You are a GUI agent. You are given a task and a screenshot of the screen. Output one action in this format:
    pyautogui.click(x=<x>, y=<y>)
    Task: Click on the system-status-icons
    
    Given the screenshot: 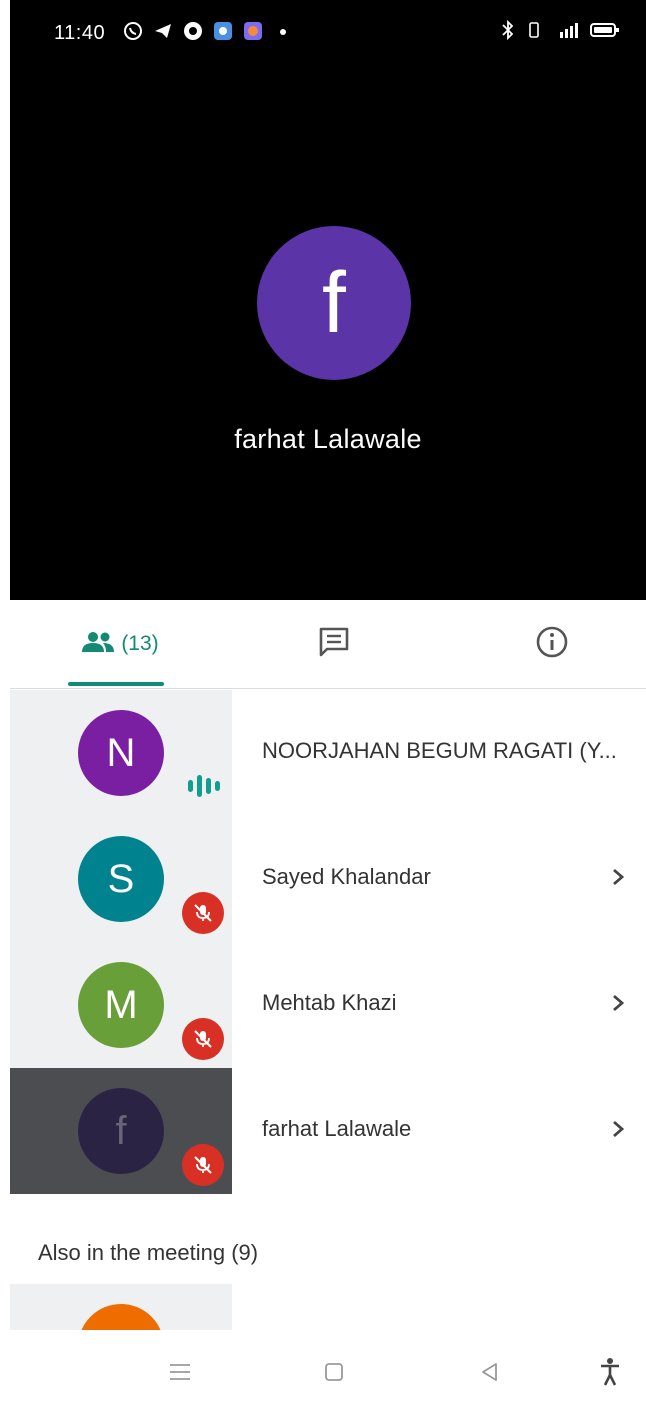 What is the action you would take?
    pyautogui.click(x=560, y=31)
    